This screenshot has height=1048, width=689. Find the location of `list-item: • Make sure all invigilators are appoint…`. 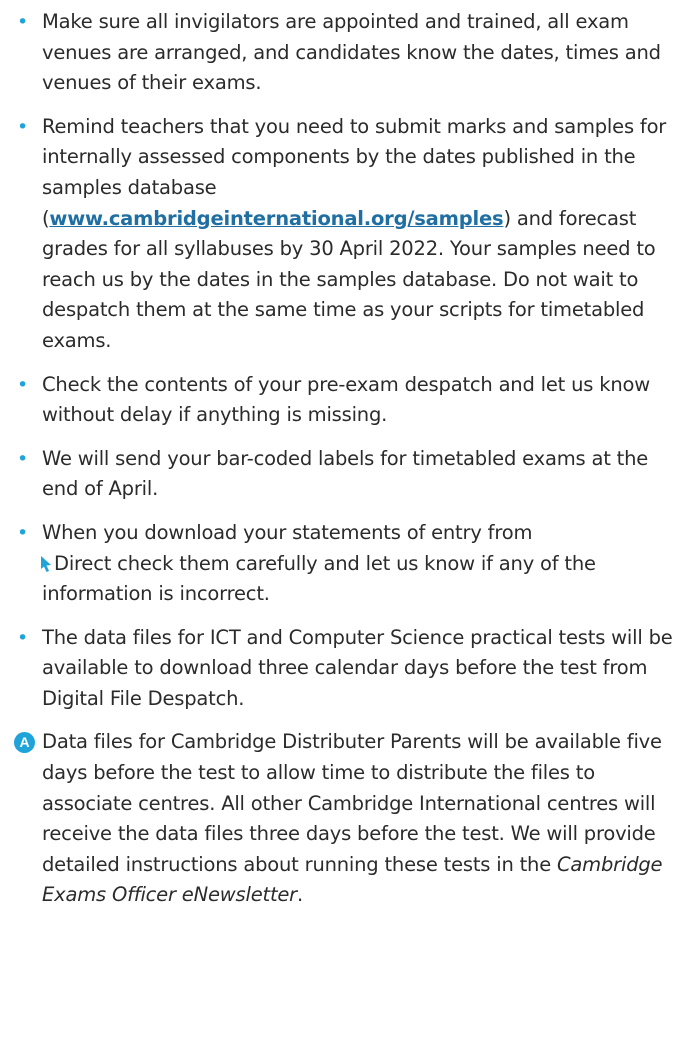

list-item: • Make sure all invigilators are appoint… is located at coordinates (350, 53).